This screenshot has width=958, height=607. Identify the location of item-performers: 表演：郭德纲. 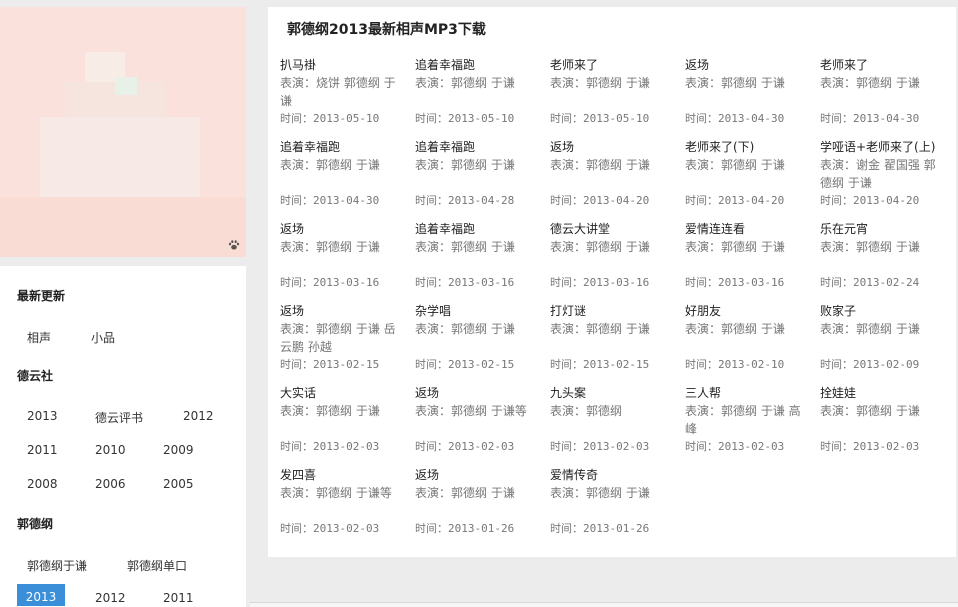
(612, 420).